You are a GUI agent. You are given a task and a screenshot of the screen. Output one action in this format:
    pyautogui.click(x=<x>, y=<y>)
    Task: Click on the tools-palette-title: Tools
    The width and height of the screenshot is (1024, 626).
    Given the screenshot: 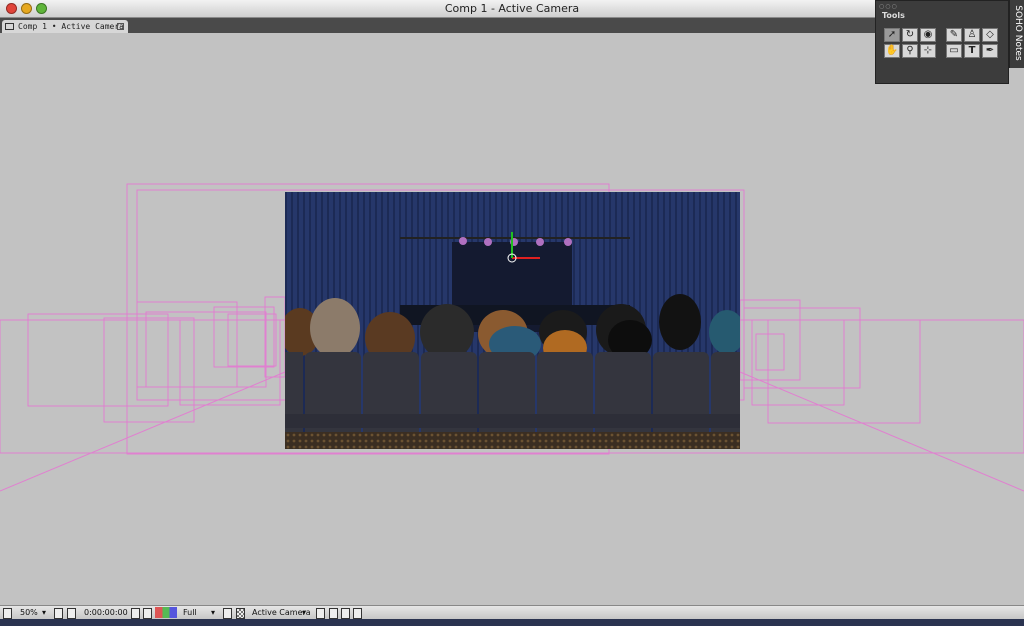 What is the action you would take?
    pyautogui.click(x=893, y=15)
    